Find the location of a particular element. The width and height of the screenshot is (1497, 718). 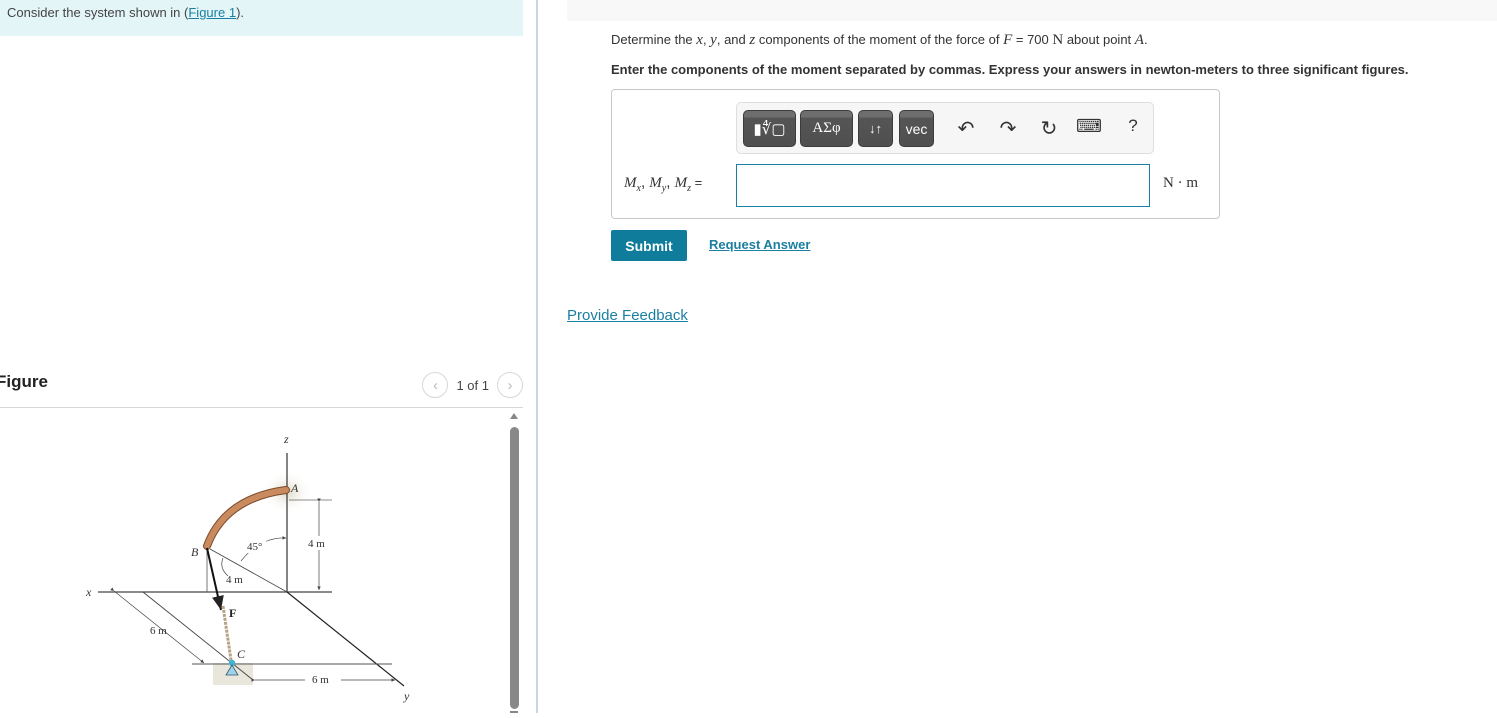

dim-height-label: 4 m is located at coordinates (316, 544).